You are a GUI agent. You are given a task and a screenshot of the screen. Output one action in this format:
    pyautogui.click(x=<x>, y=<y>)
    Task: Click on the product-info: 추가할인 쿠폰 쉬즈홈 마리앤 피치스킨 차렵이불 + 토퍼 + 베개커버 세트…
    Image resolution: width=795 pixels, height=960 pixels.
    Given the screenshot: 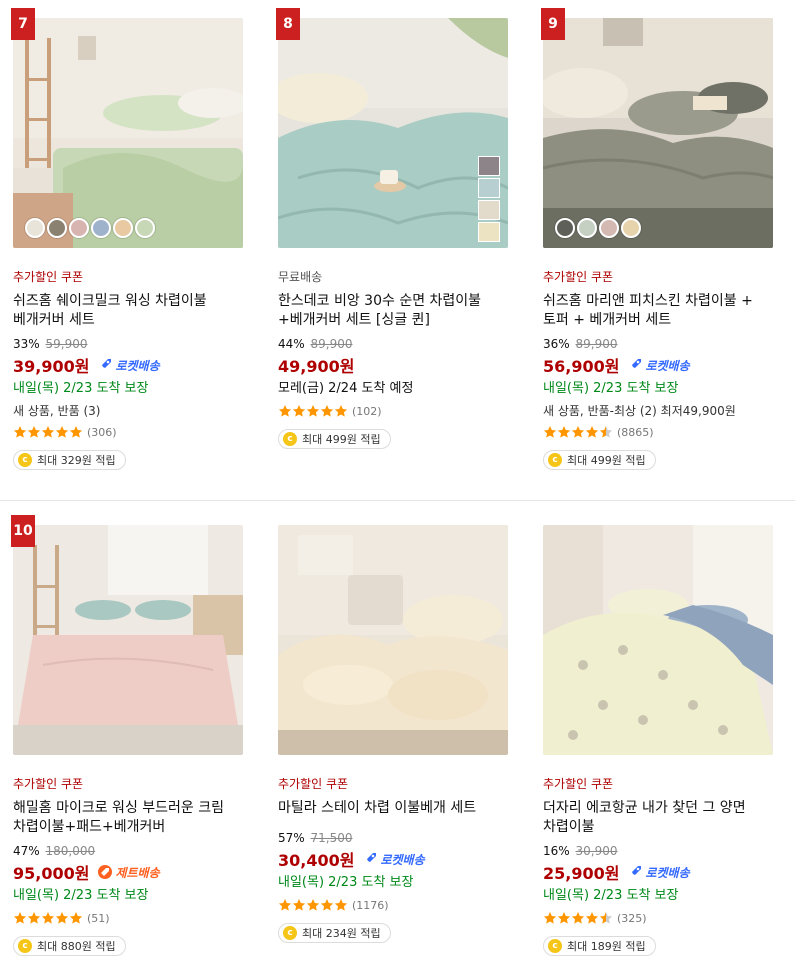 What is the action you would take?
    pyautogui.click(x=663, y=369)
    